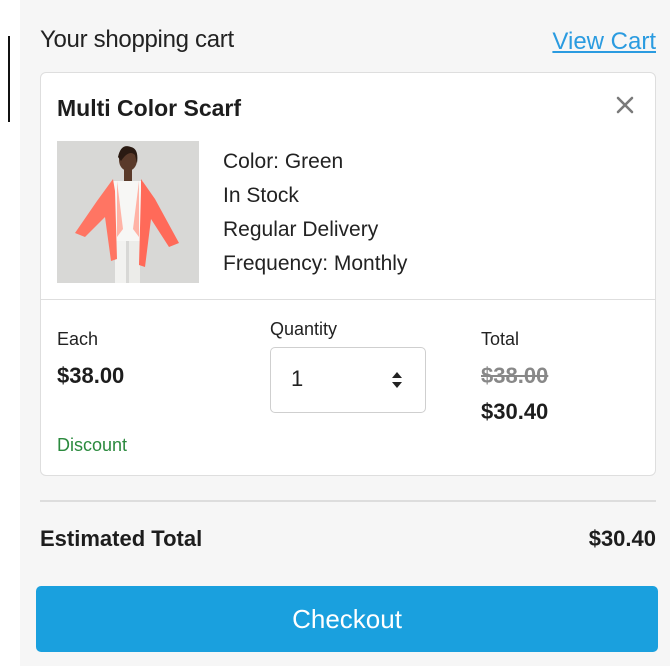  What do you see at coordinates (121, 538) in the screenshot?
I see `estimated-total-label: Estimated Total` at bounding box center [121, 538].